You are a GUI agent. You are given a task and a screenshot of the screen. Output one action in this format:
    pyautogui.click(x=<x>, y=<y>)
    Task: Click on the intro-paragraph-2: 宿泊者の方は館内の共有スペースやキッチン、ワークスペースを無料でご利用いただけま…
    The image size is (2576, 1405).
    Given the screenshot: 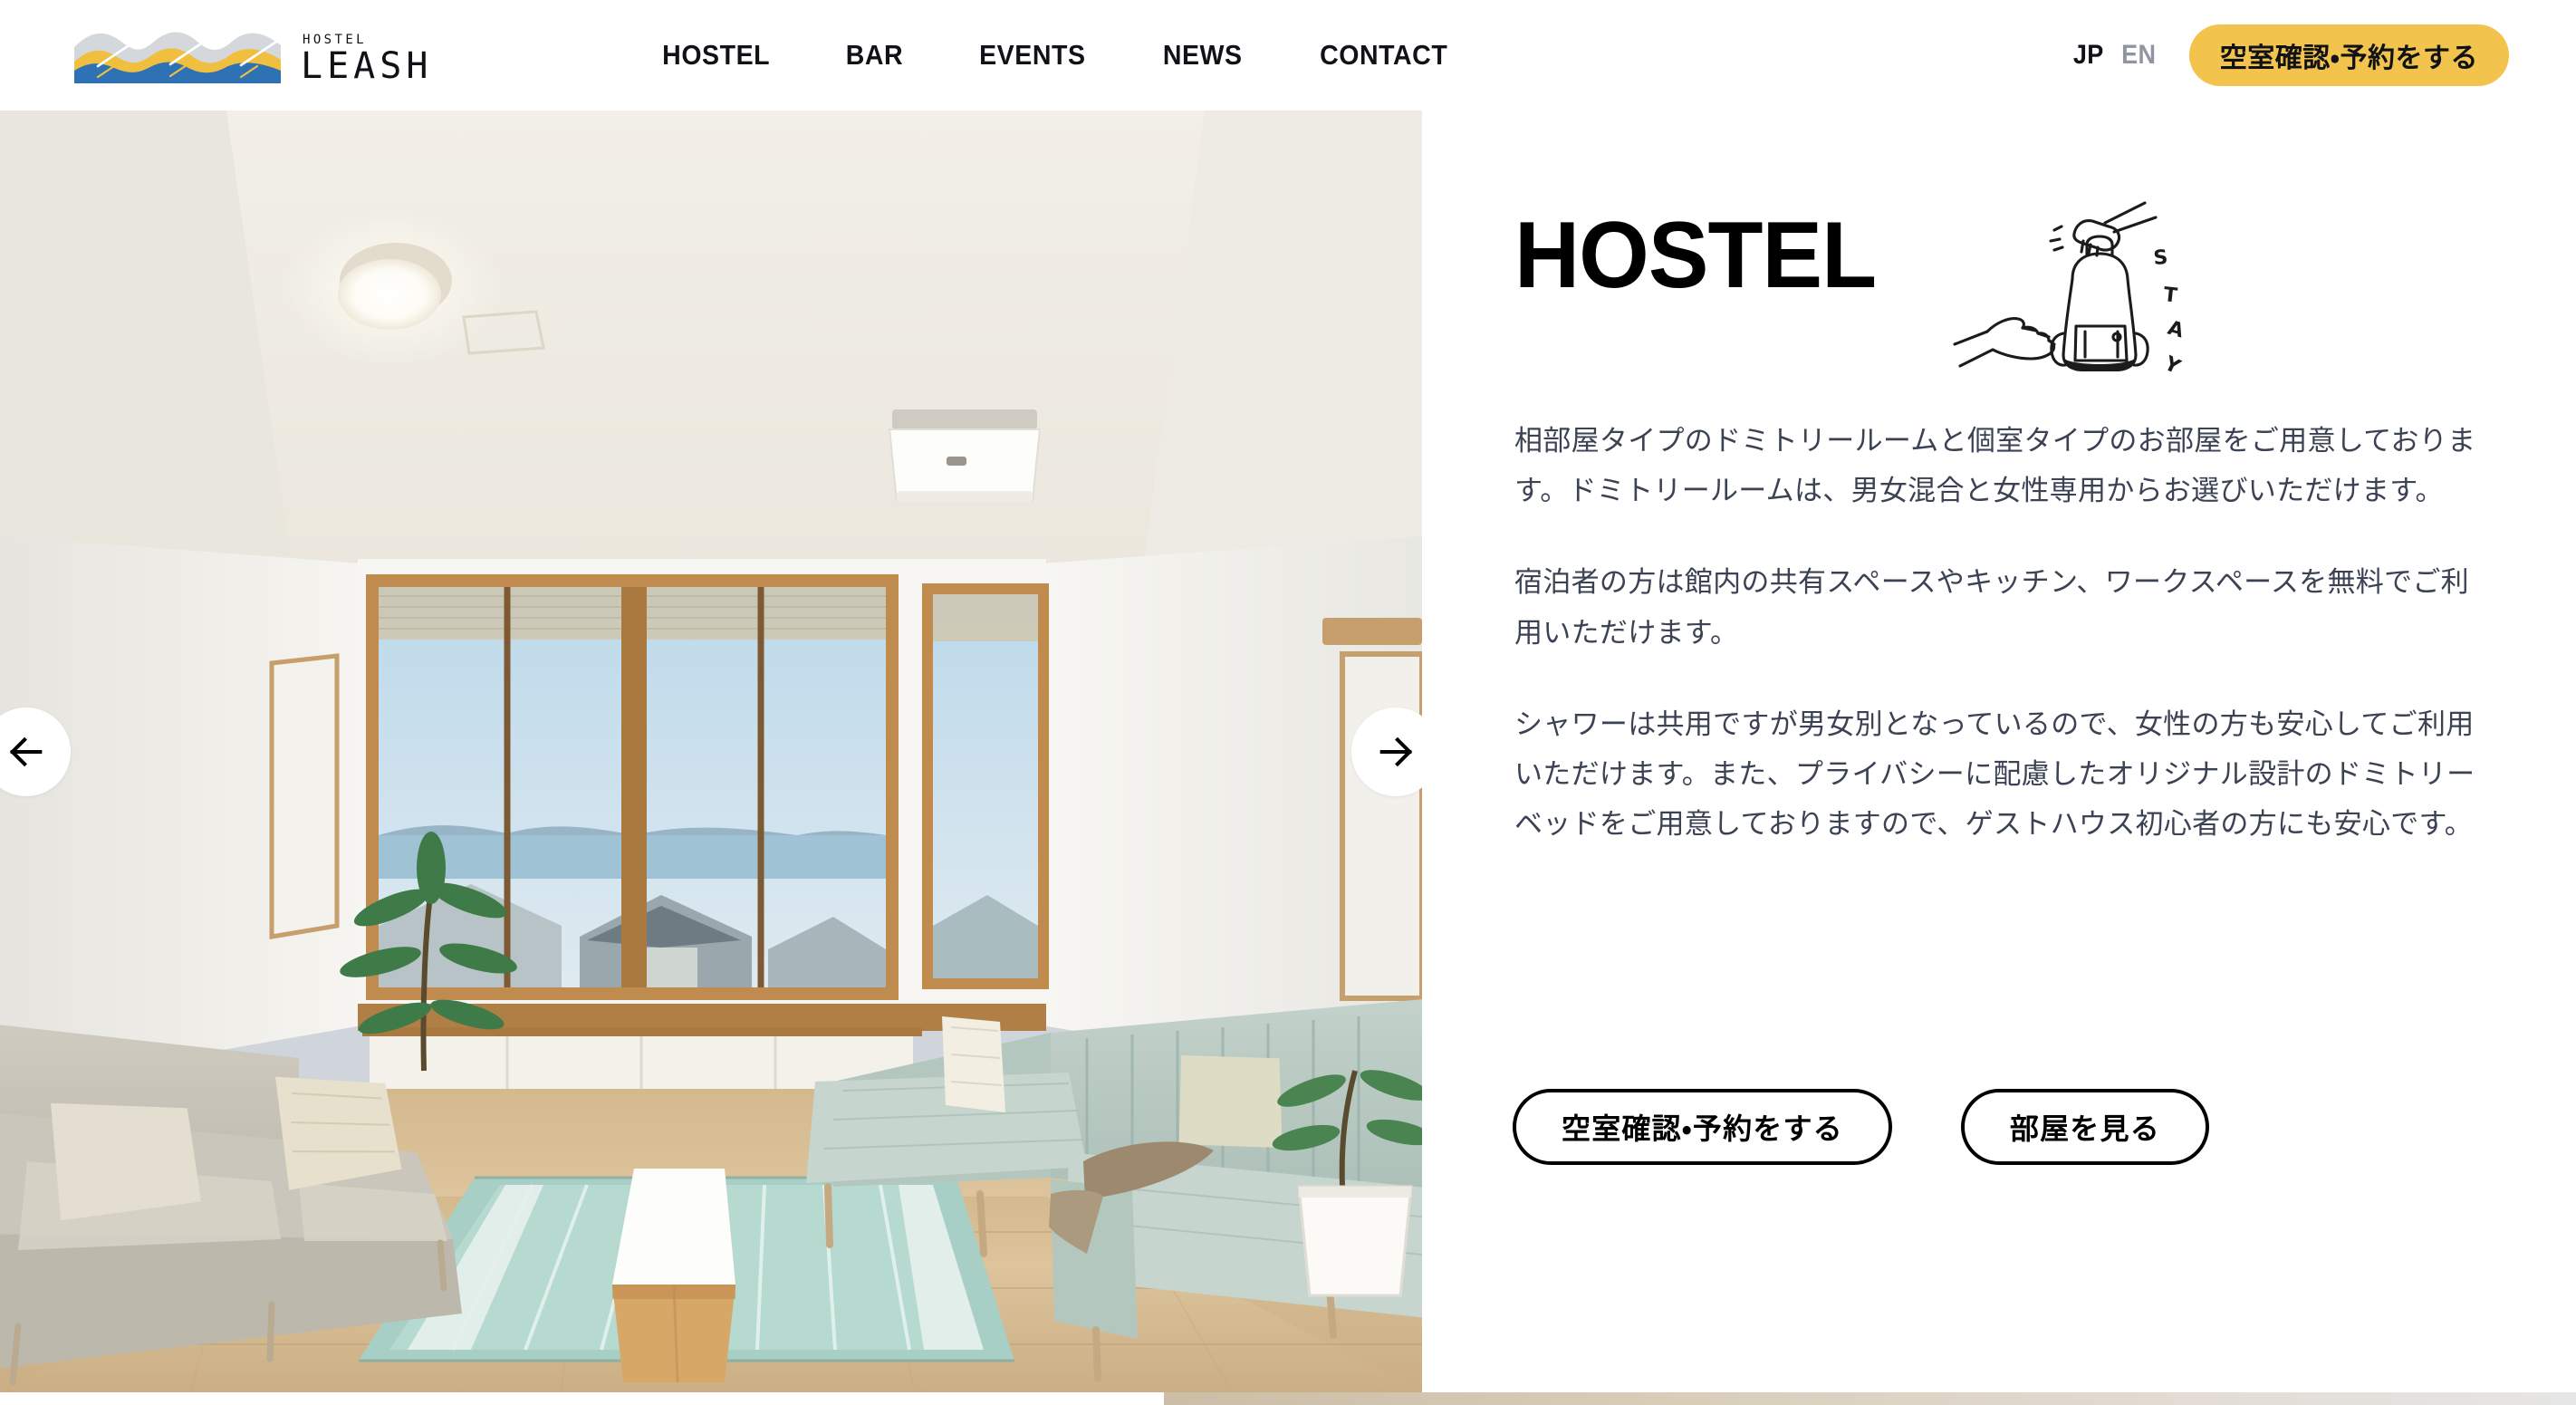 What is the action you would take?
    pyautogui.click(x=1991, y=608)
    